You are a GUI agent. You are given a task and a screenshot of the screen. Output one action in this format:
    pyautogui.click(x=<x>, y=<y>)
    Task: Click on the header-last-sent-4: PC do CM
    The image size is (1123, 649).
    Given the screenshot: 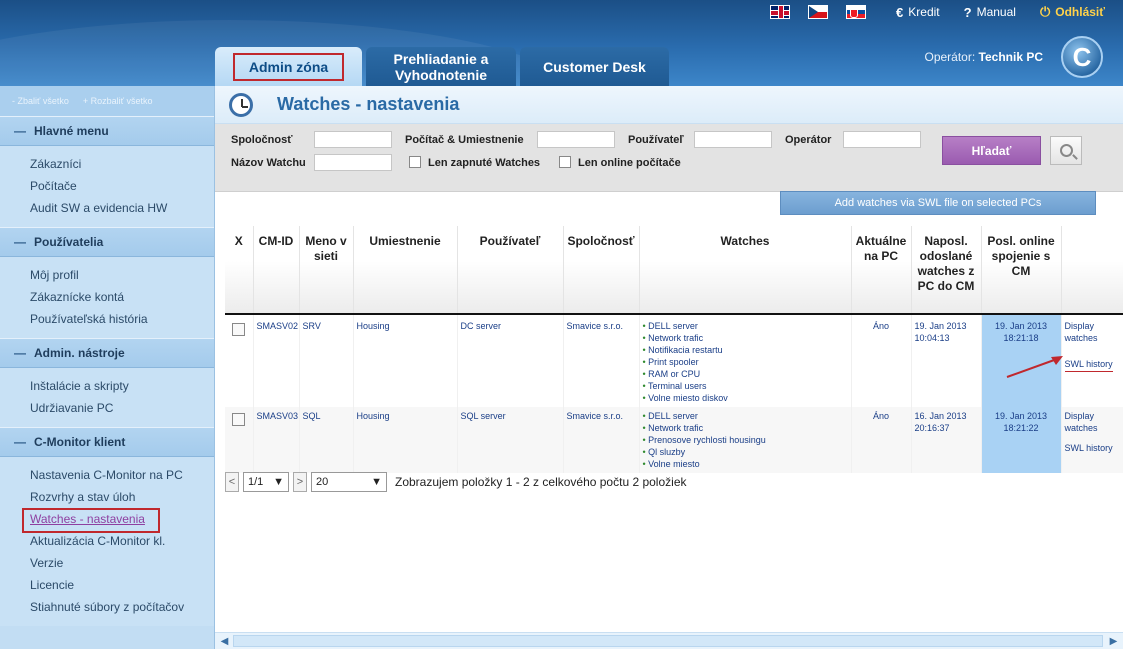 What is the action you would take?
    pyautogui.click(x=946, y=286)
    